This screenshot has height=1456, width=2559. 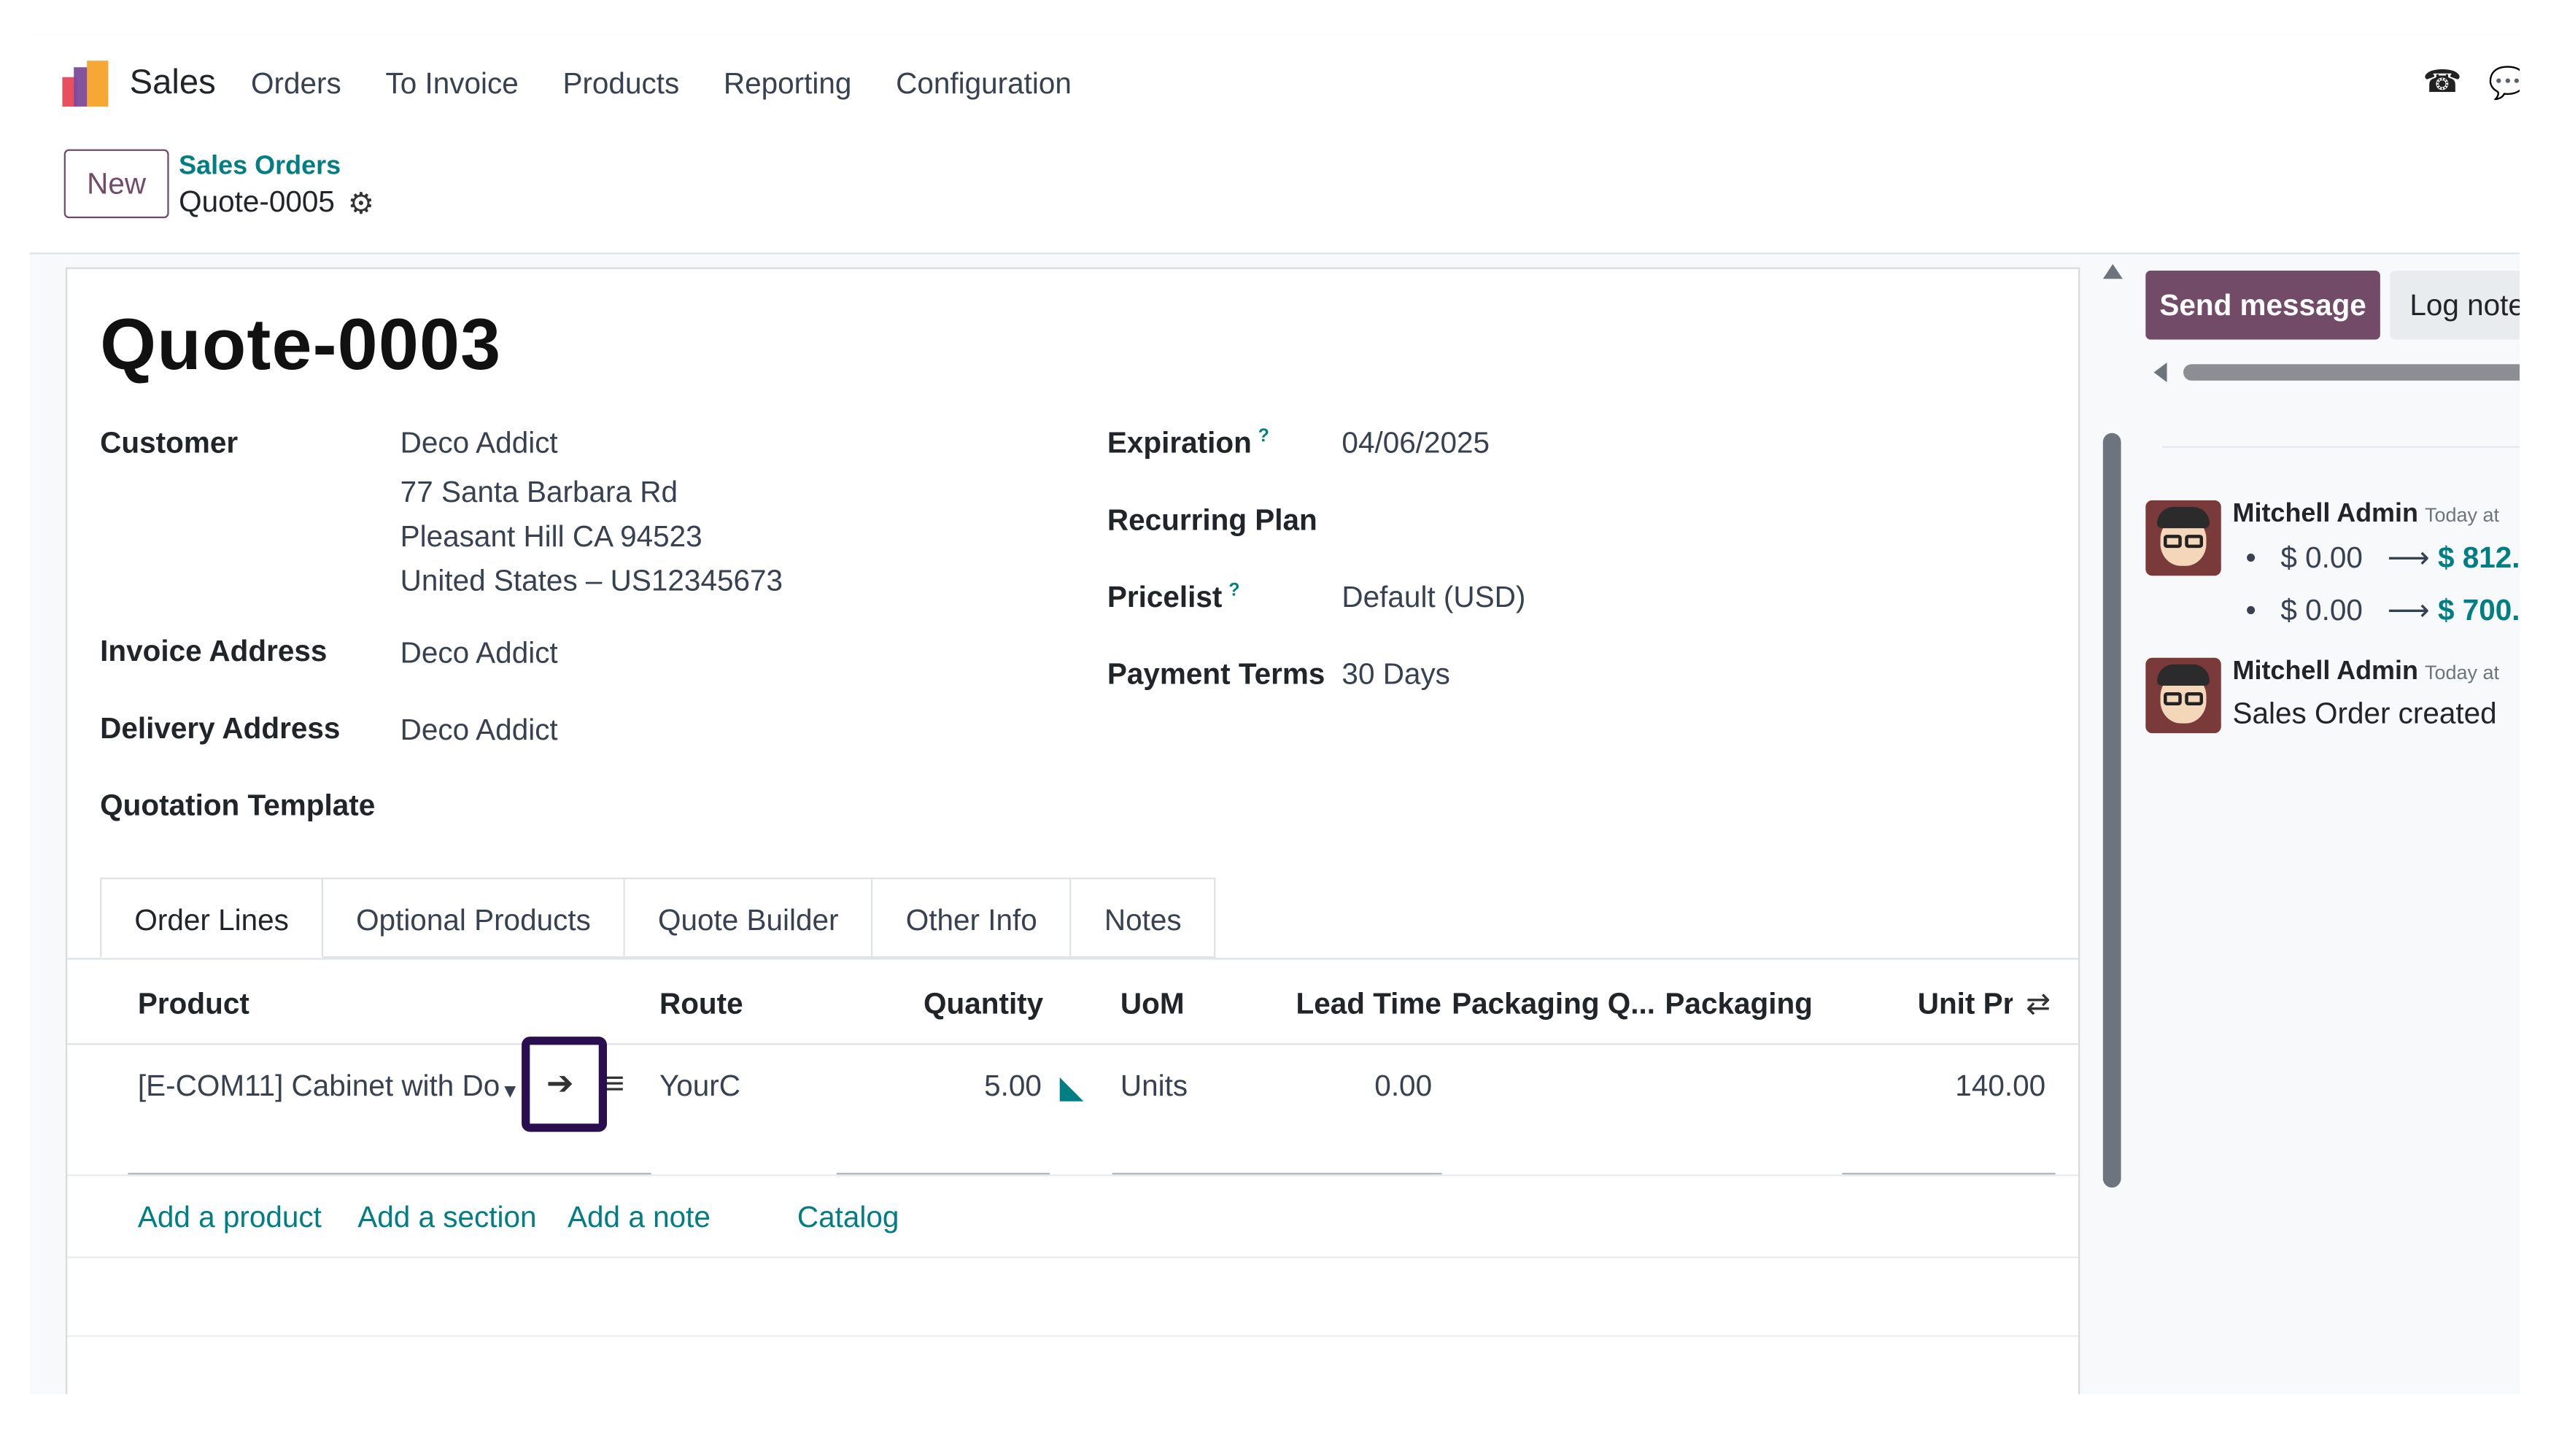 What do you see at coordinates (1007, 1086) in the screenshot?
I see `quantity-cell: 5.00` at bounding box center [1007, 1086].